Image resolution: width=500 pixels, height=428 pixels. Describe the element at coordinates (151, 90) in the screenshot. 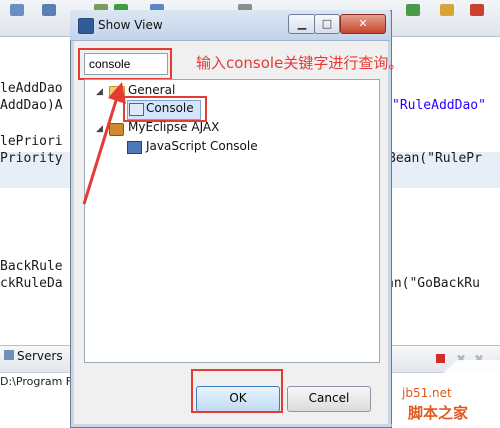

I see `tree-item-general: General` at that location.